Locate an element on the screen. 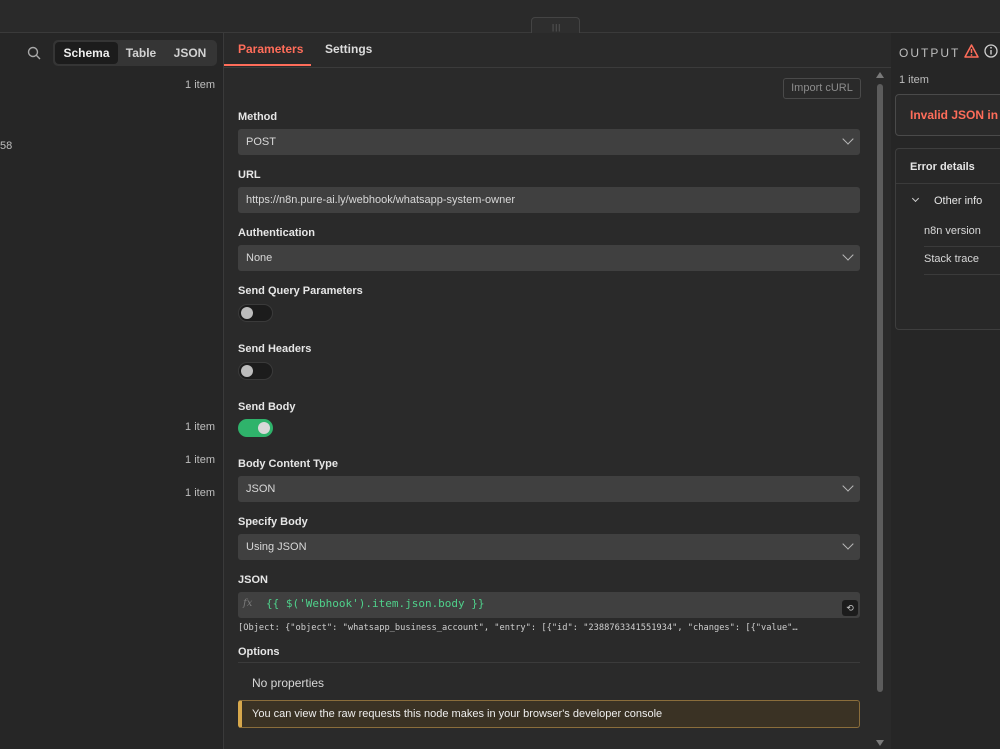 The height and width of the screenshot is (749, 1000). error-detail-row: n8n version is located at coordinates (952, 231).